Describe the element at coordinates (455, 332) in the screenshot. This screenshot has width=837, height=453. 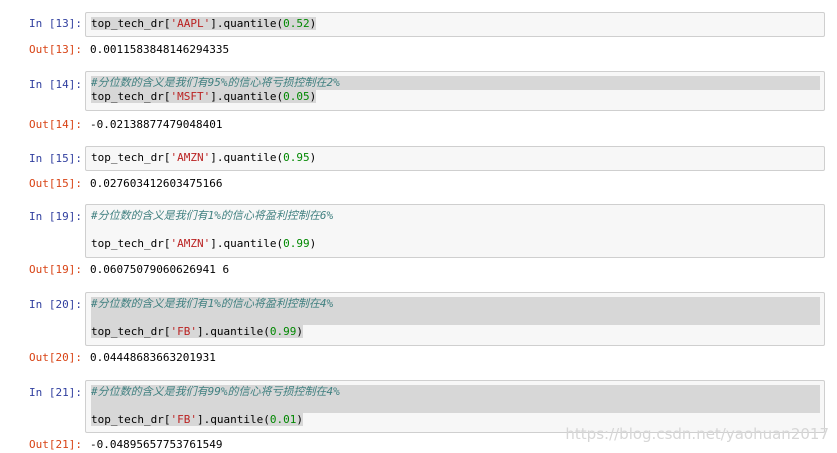
I see `code-line: top_tech_dr['FB'].quantile(0.99)` at that location.